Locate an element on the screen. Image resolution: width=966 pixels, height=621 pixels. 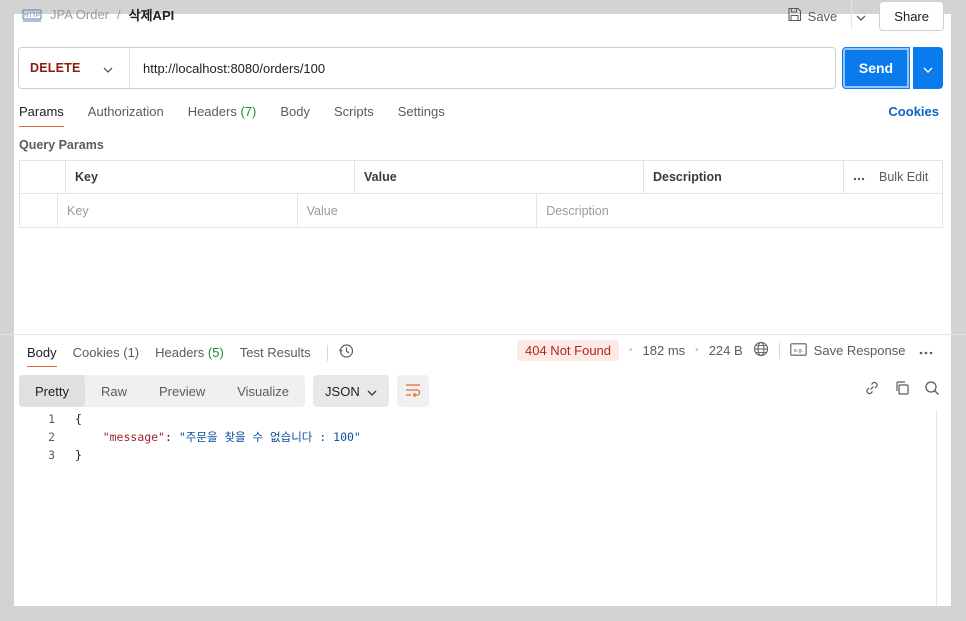
send-group: Send is located at coordinates (892, 68).